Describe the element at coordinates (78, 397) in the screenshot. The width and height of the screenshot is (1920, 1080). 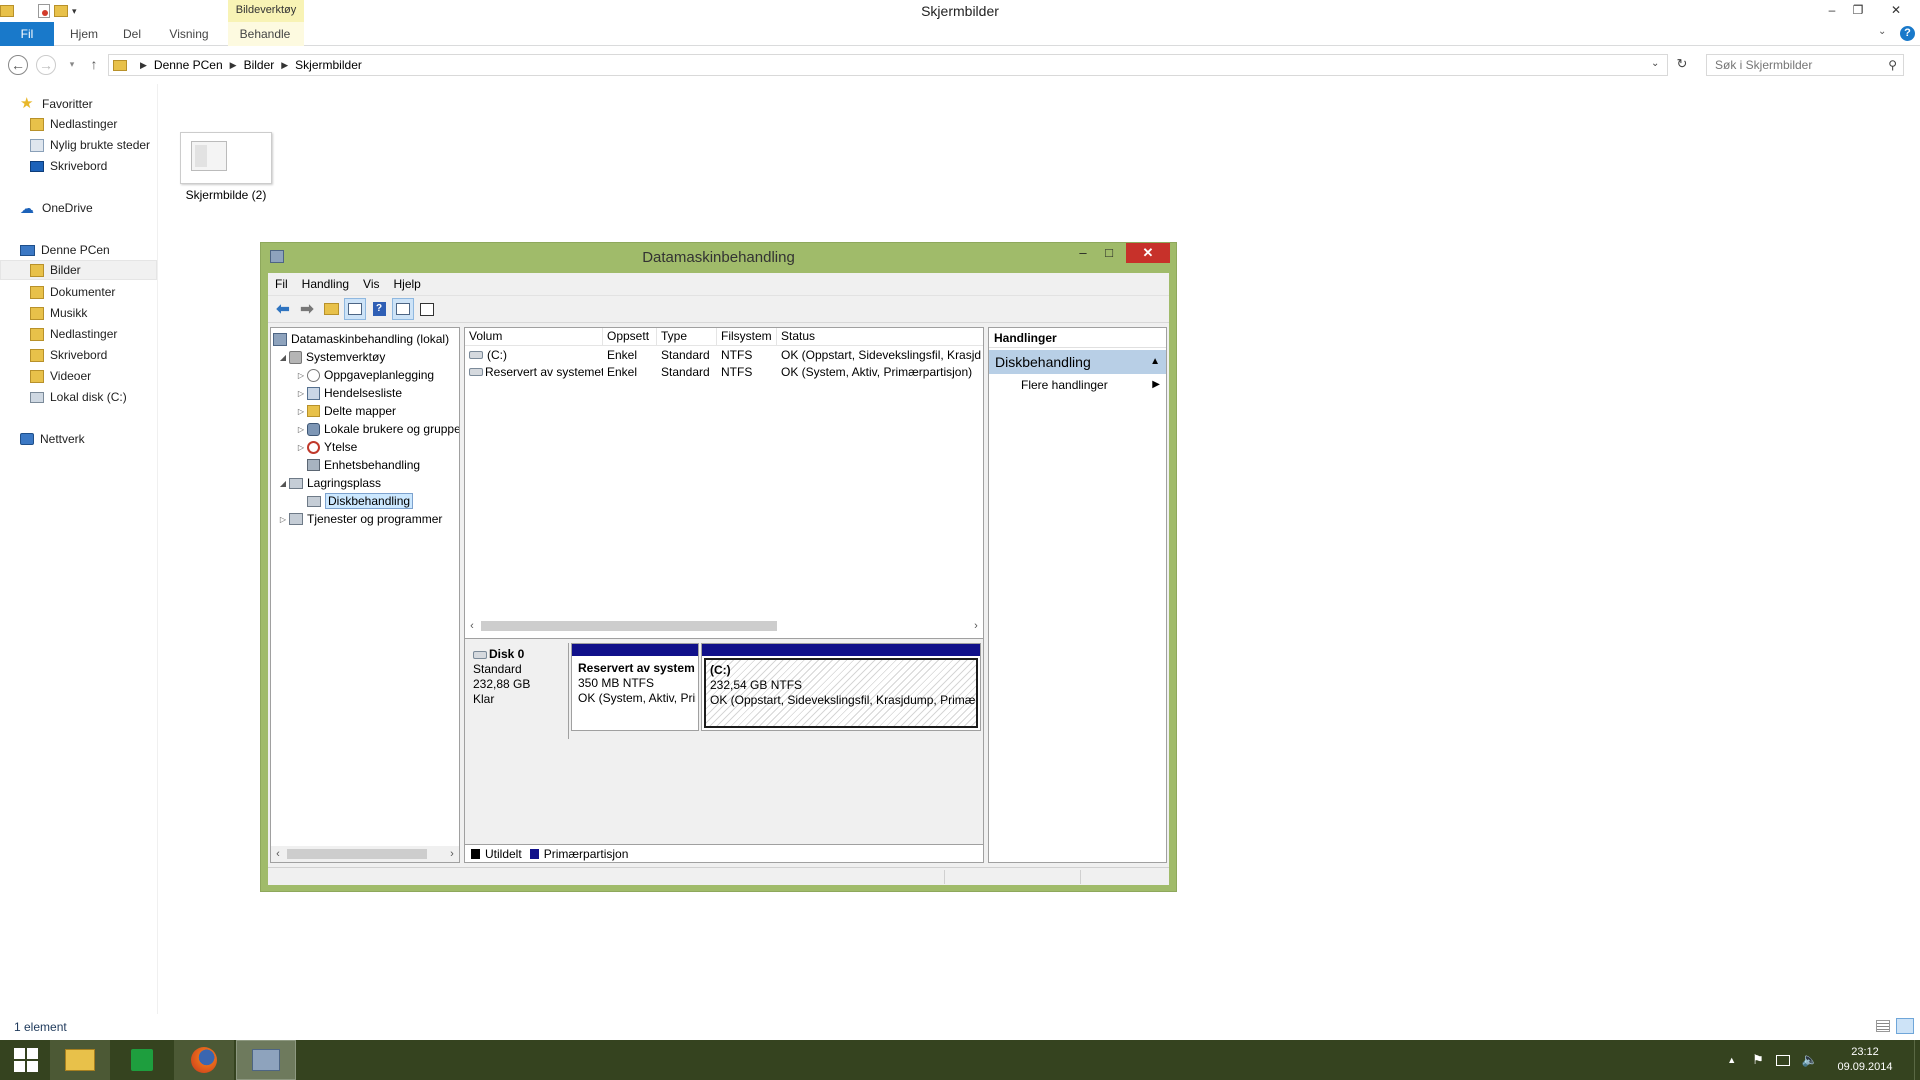
I see `nav-local-disk: Lokal disk (C:)` at that location.